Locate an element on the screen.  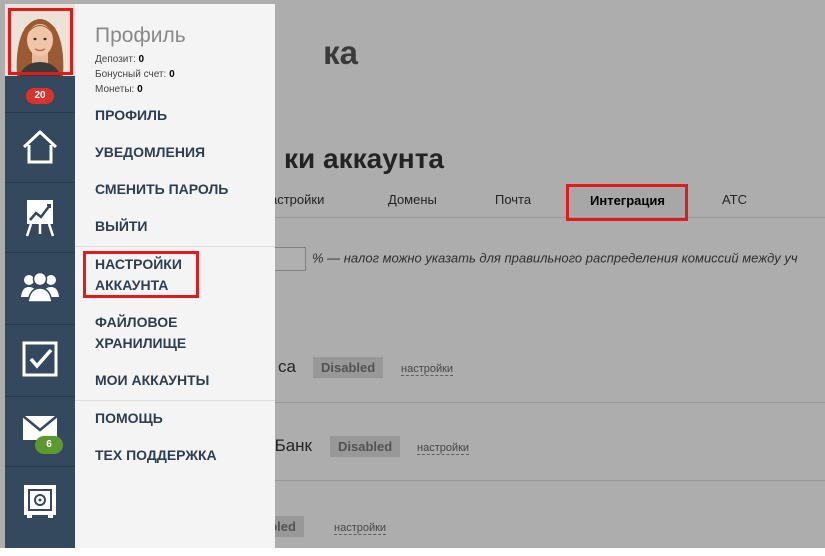
tasks-icon is located at coordinates (40, 359).